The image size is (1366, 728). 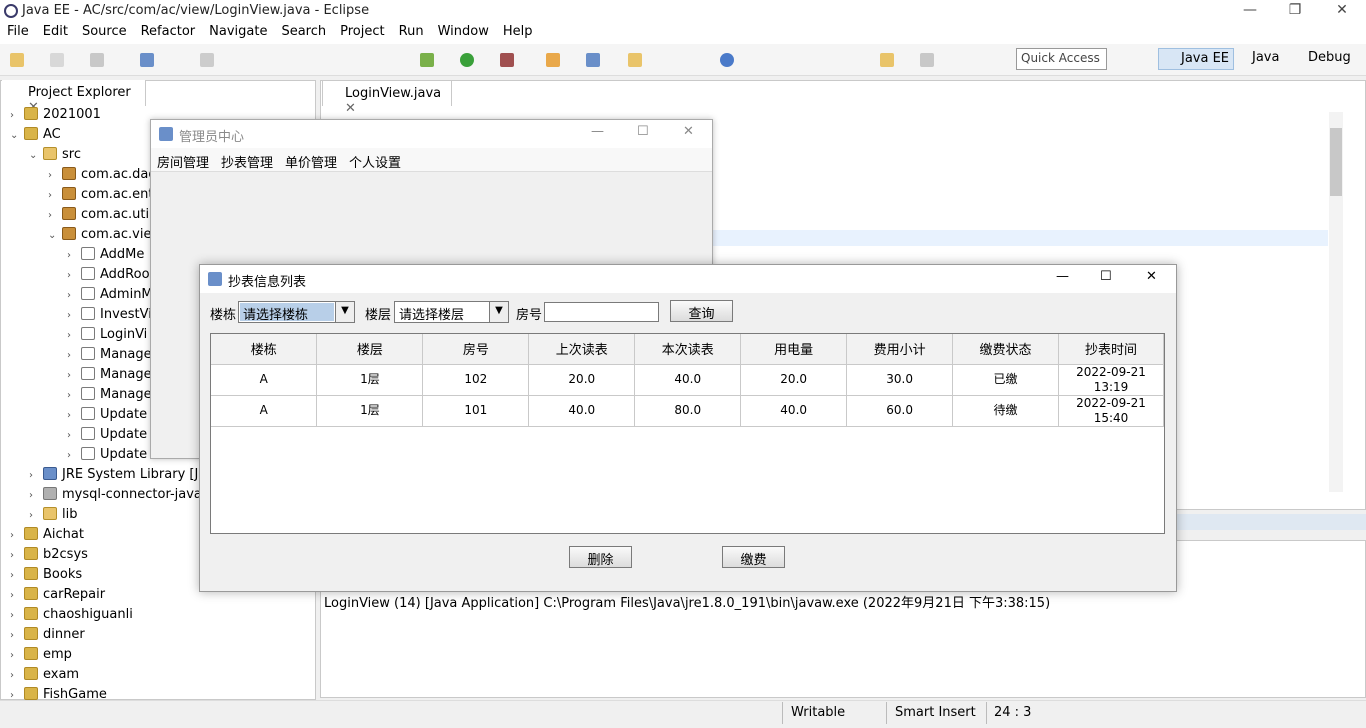 I want to click on tree-item: › com.ac.dao, so click(x=102, y=177).